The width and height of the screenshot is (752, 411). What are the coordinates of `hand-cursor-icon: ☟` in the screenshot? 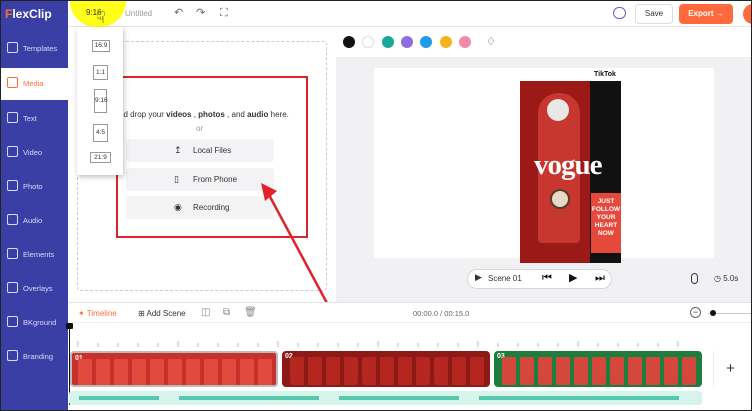 It's located at (101, 18).